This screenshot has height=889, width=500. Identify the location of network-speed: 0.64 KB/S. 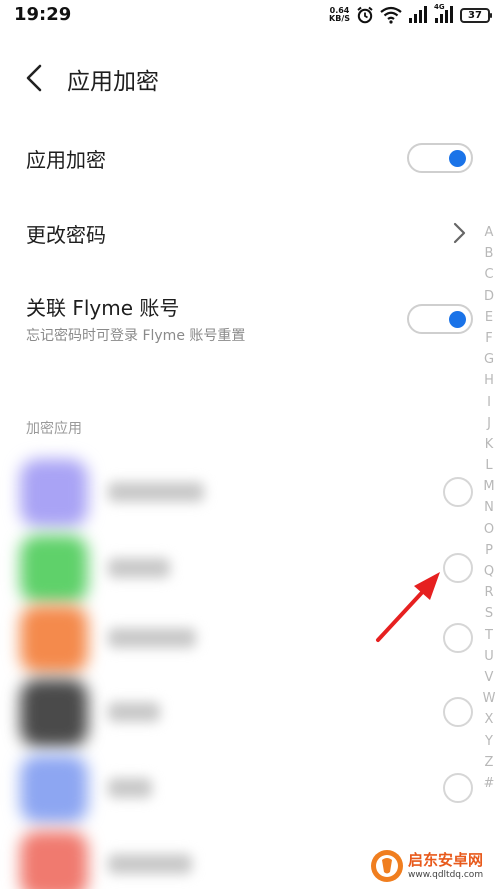
(339, 15).